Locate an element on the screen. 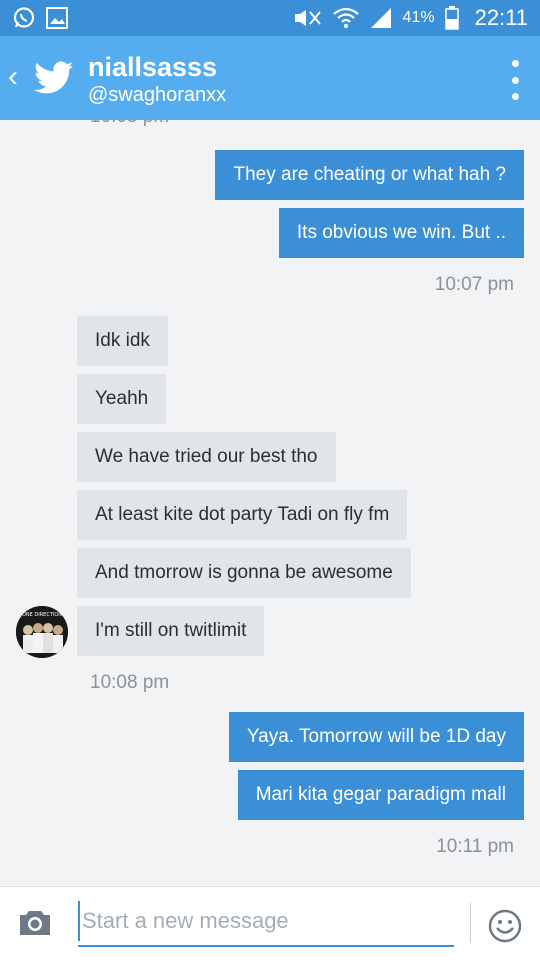 Image resolution: width=540 pixels, height=960 pixels. message-input is located at coordinates (268, 921).